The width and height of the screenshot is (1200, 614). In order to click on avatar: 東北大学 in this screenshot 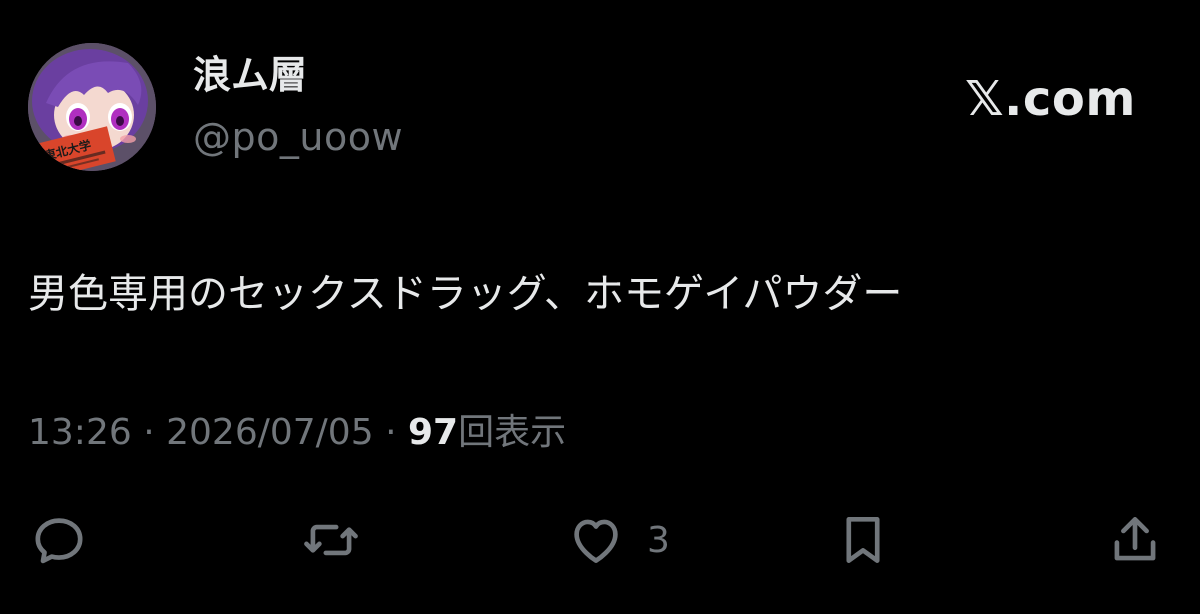, I will do `click(92, 107)`.